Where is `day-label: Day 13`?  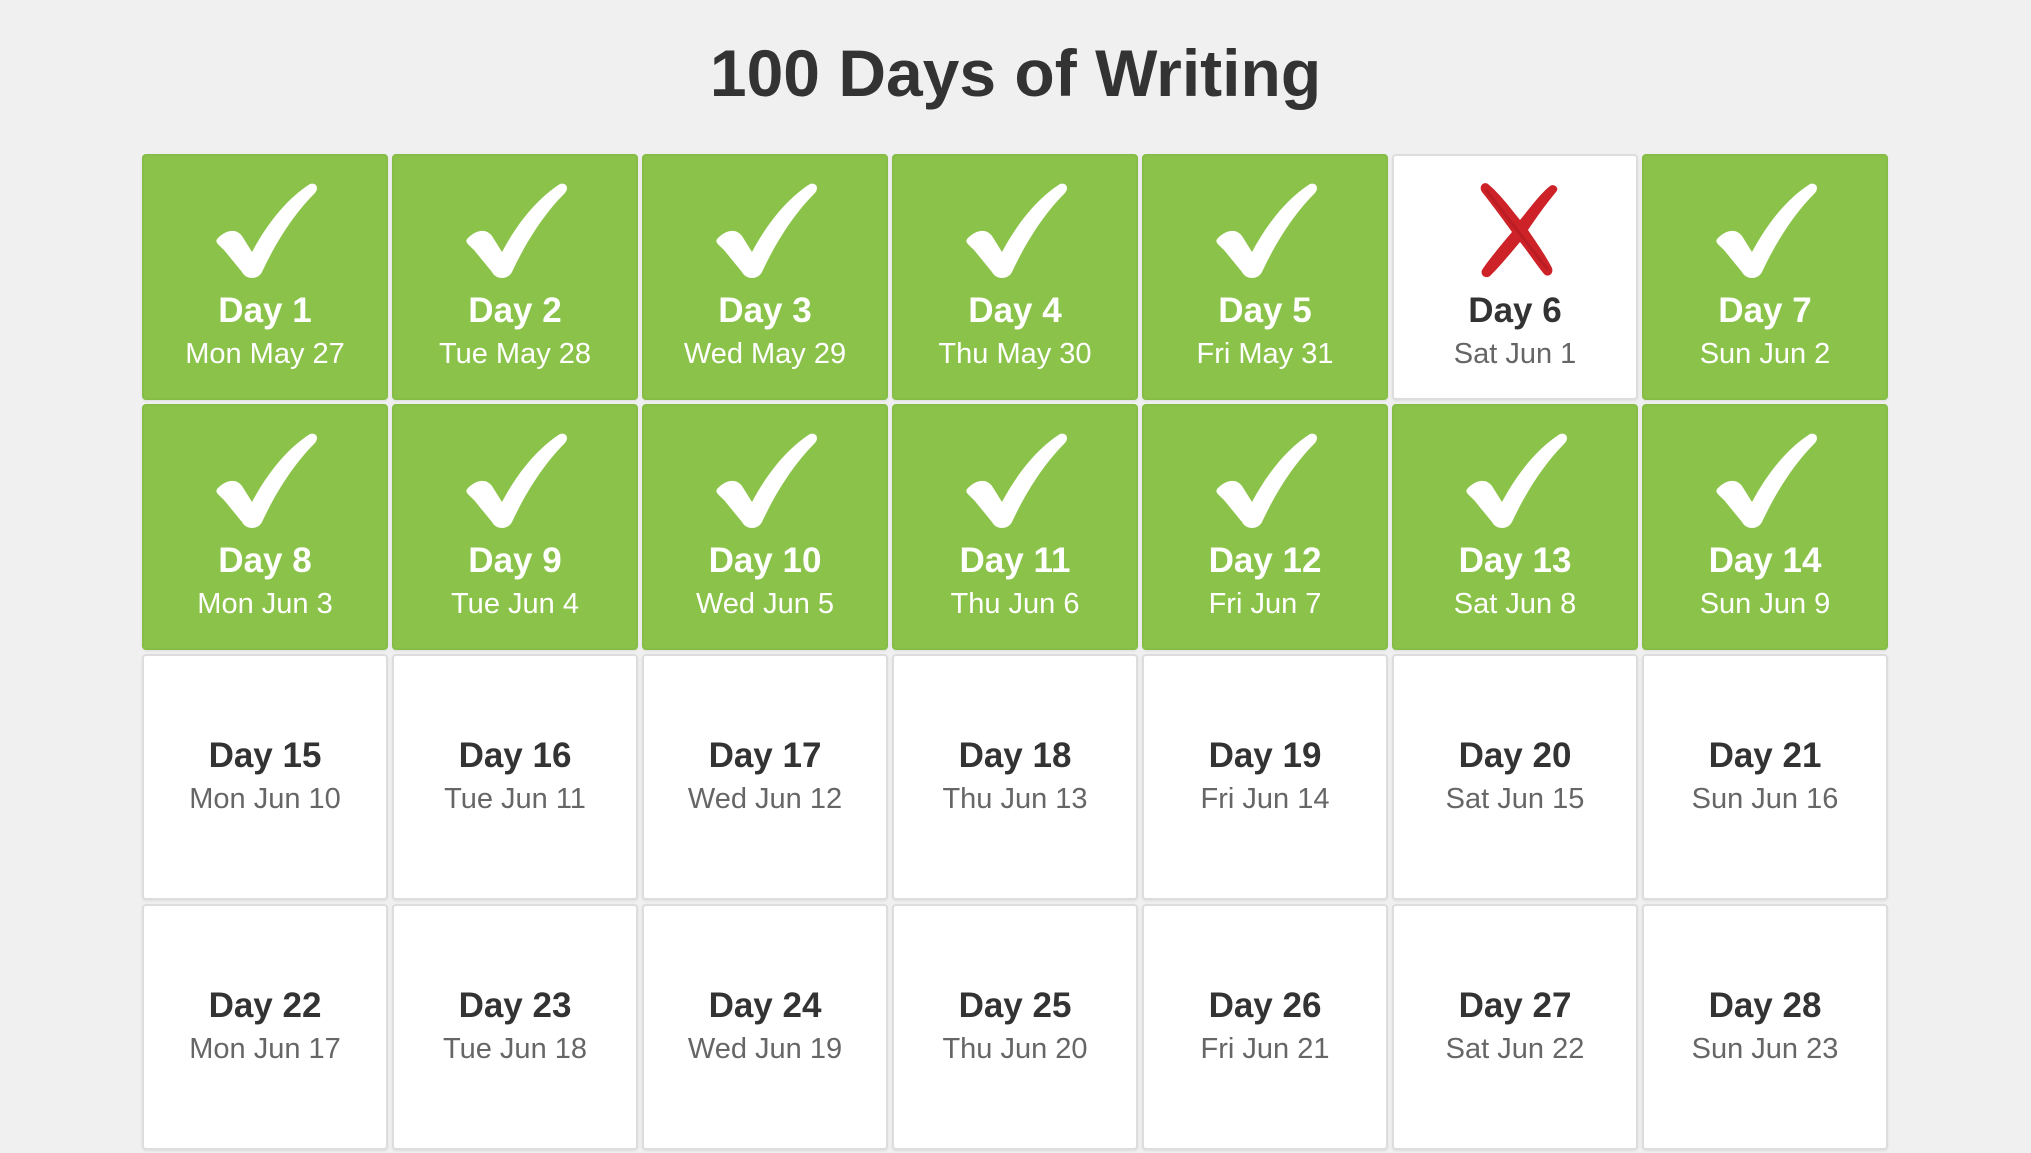
day-label: Day 13 is located at coordinates (1515, 560).